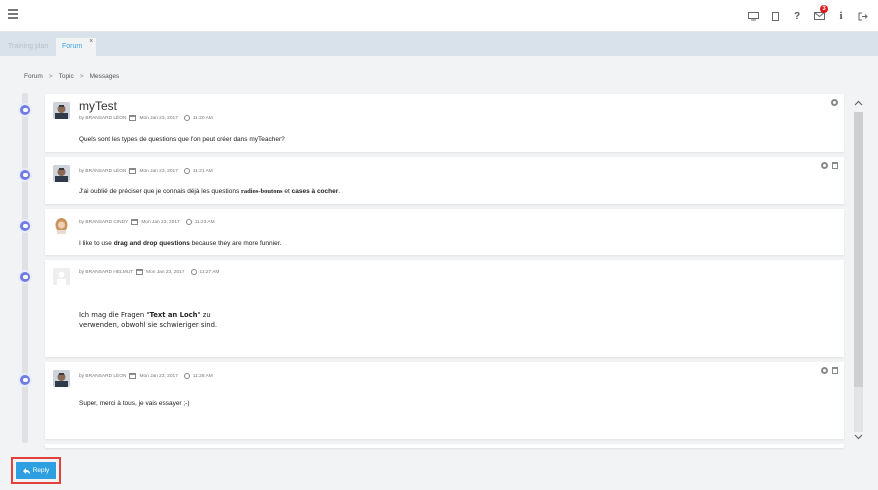  What do you see at coordinates (202, 376) in the screenshot?
I see `post-time: 11:28 AM` at bounding box center [202, 376].